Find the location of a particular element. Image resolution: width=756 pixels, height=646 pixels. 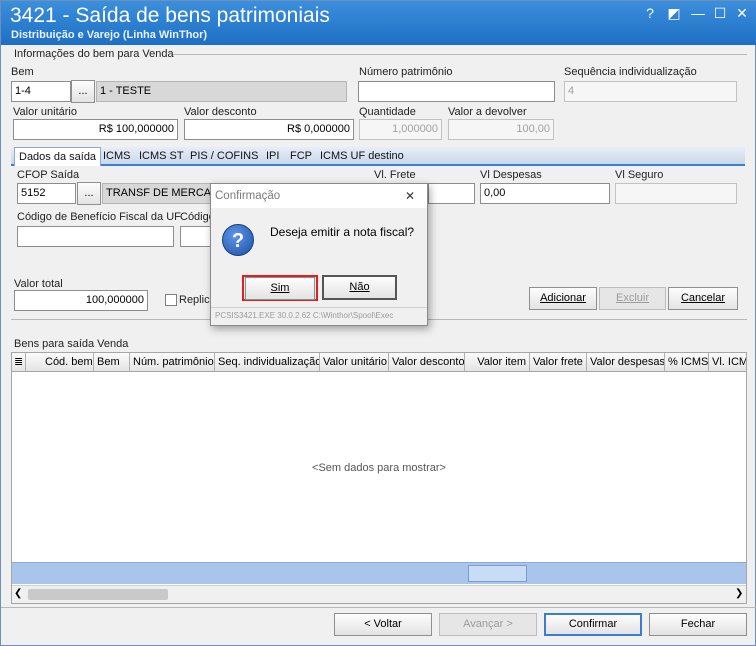

valor-devolver-input: 100,00 is located at coordinates (501, 129).